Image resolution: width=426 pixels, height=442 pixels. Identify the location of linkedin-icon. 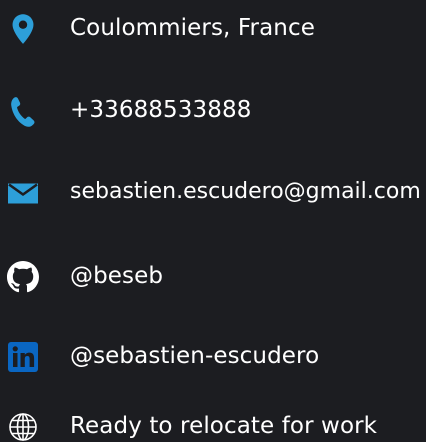
(23, 357).